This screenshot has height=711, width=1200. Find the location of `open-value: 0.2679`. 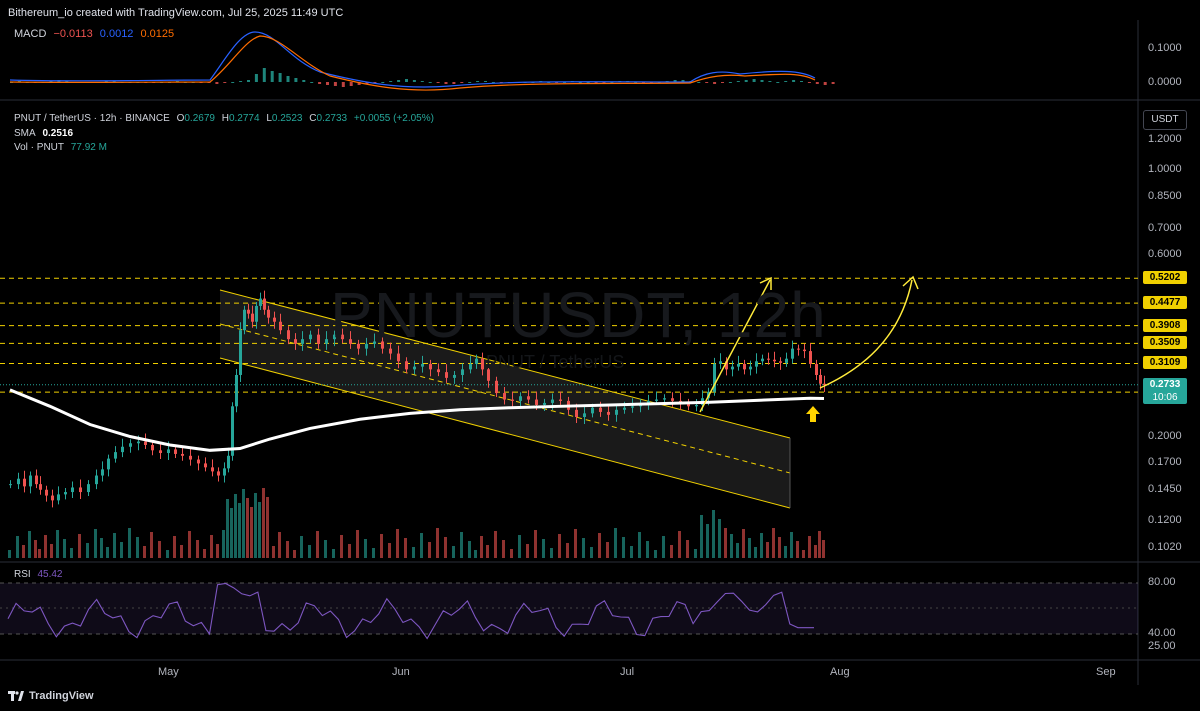

open-value: 0.2679 is located at coordinates (199, 118).